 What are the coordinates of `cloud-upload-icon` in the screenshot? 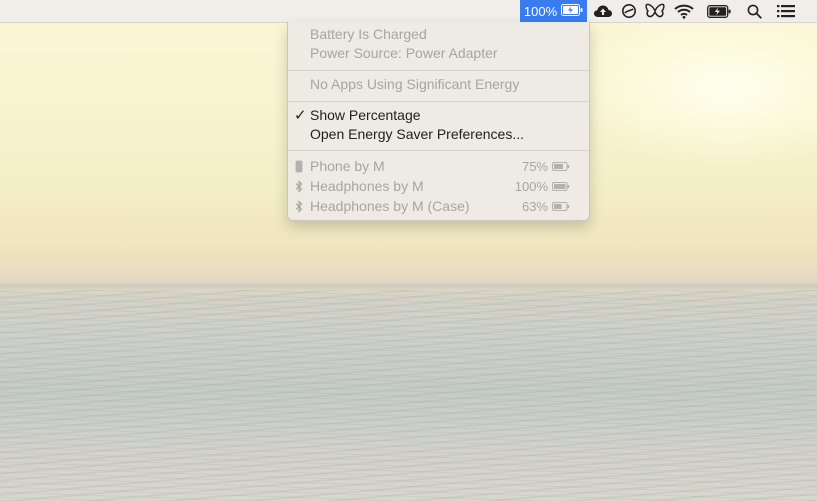 It's located at (603, 11).